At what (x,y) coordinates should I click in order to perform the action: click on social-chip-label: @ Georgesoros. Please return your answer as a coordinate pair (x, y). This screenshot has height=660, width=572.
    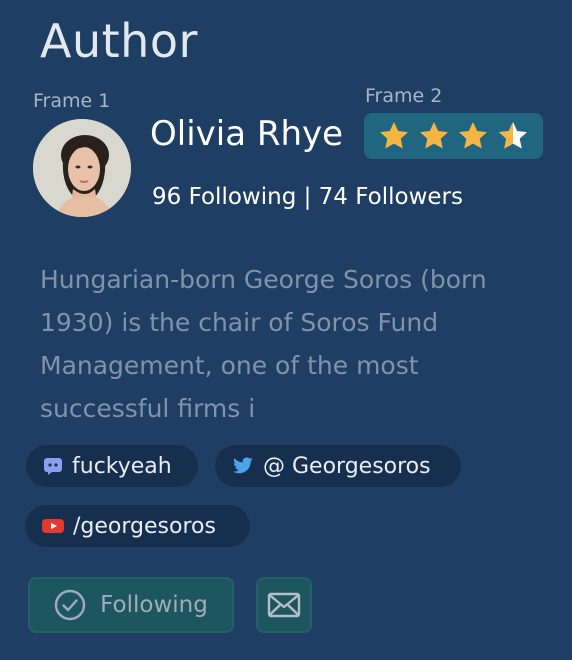
    Looking at the image, I should click on (347, 466).